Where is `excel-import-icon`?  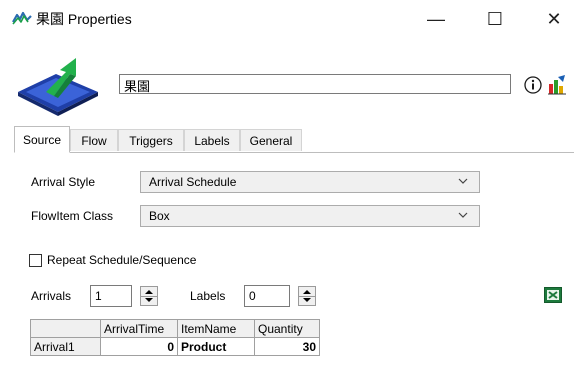 excel-import-icon is located at coordinates (553, 295).